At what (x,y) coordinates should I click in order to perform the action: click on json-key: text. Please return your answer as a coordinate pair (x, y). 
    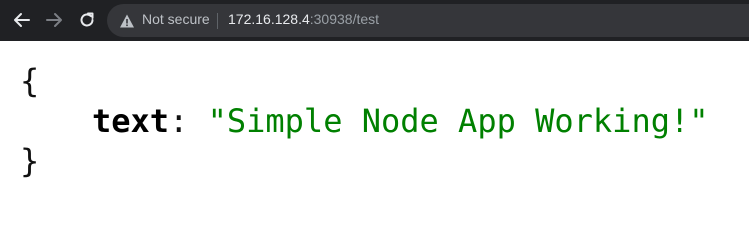
    Looking at the image, I should click on (131, 121).